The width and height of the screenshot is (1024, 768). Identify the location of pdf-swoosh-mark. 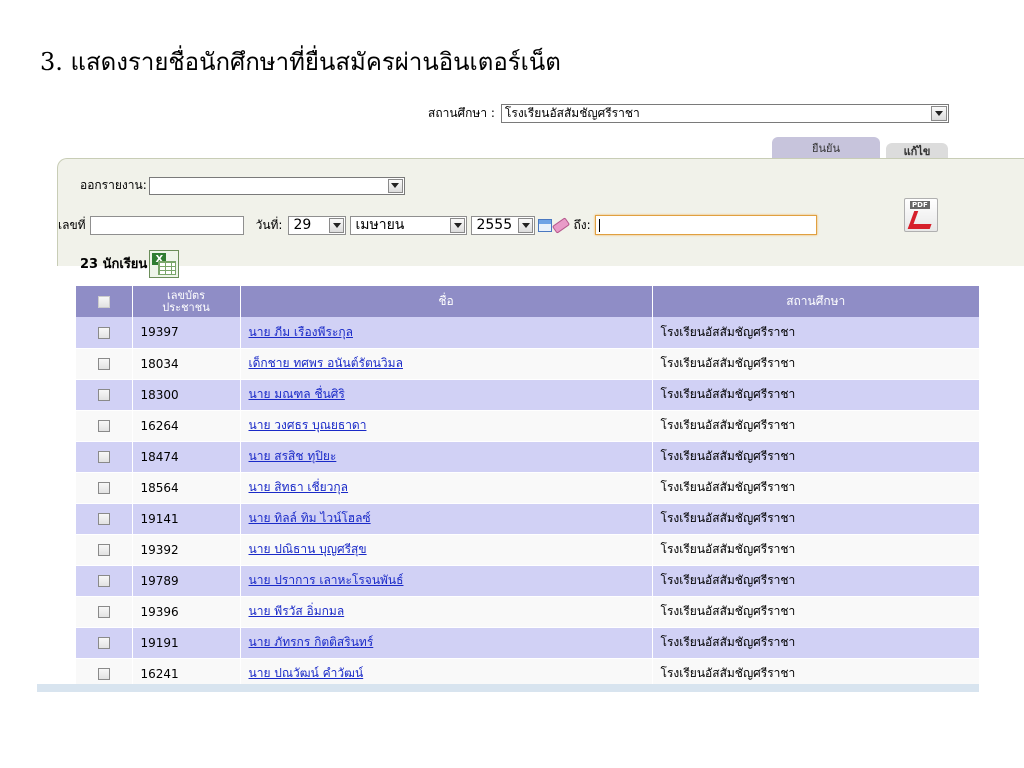
(922, 220).